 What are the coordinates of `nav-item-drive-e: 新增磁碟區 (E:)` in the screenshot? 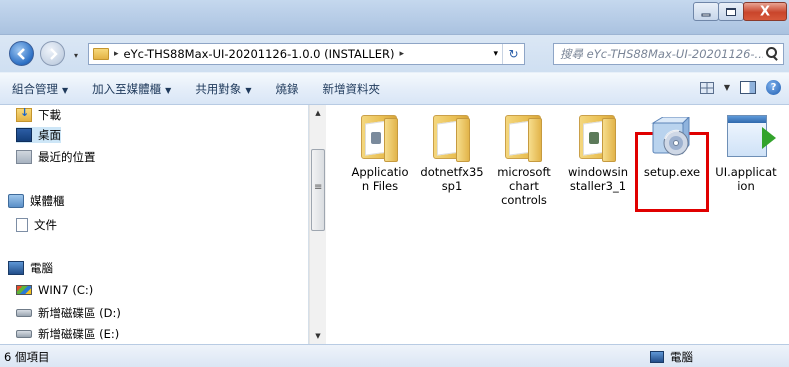 It's located at (67, 334).